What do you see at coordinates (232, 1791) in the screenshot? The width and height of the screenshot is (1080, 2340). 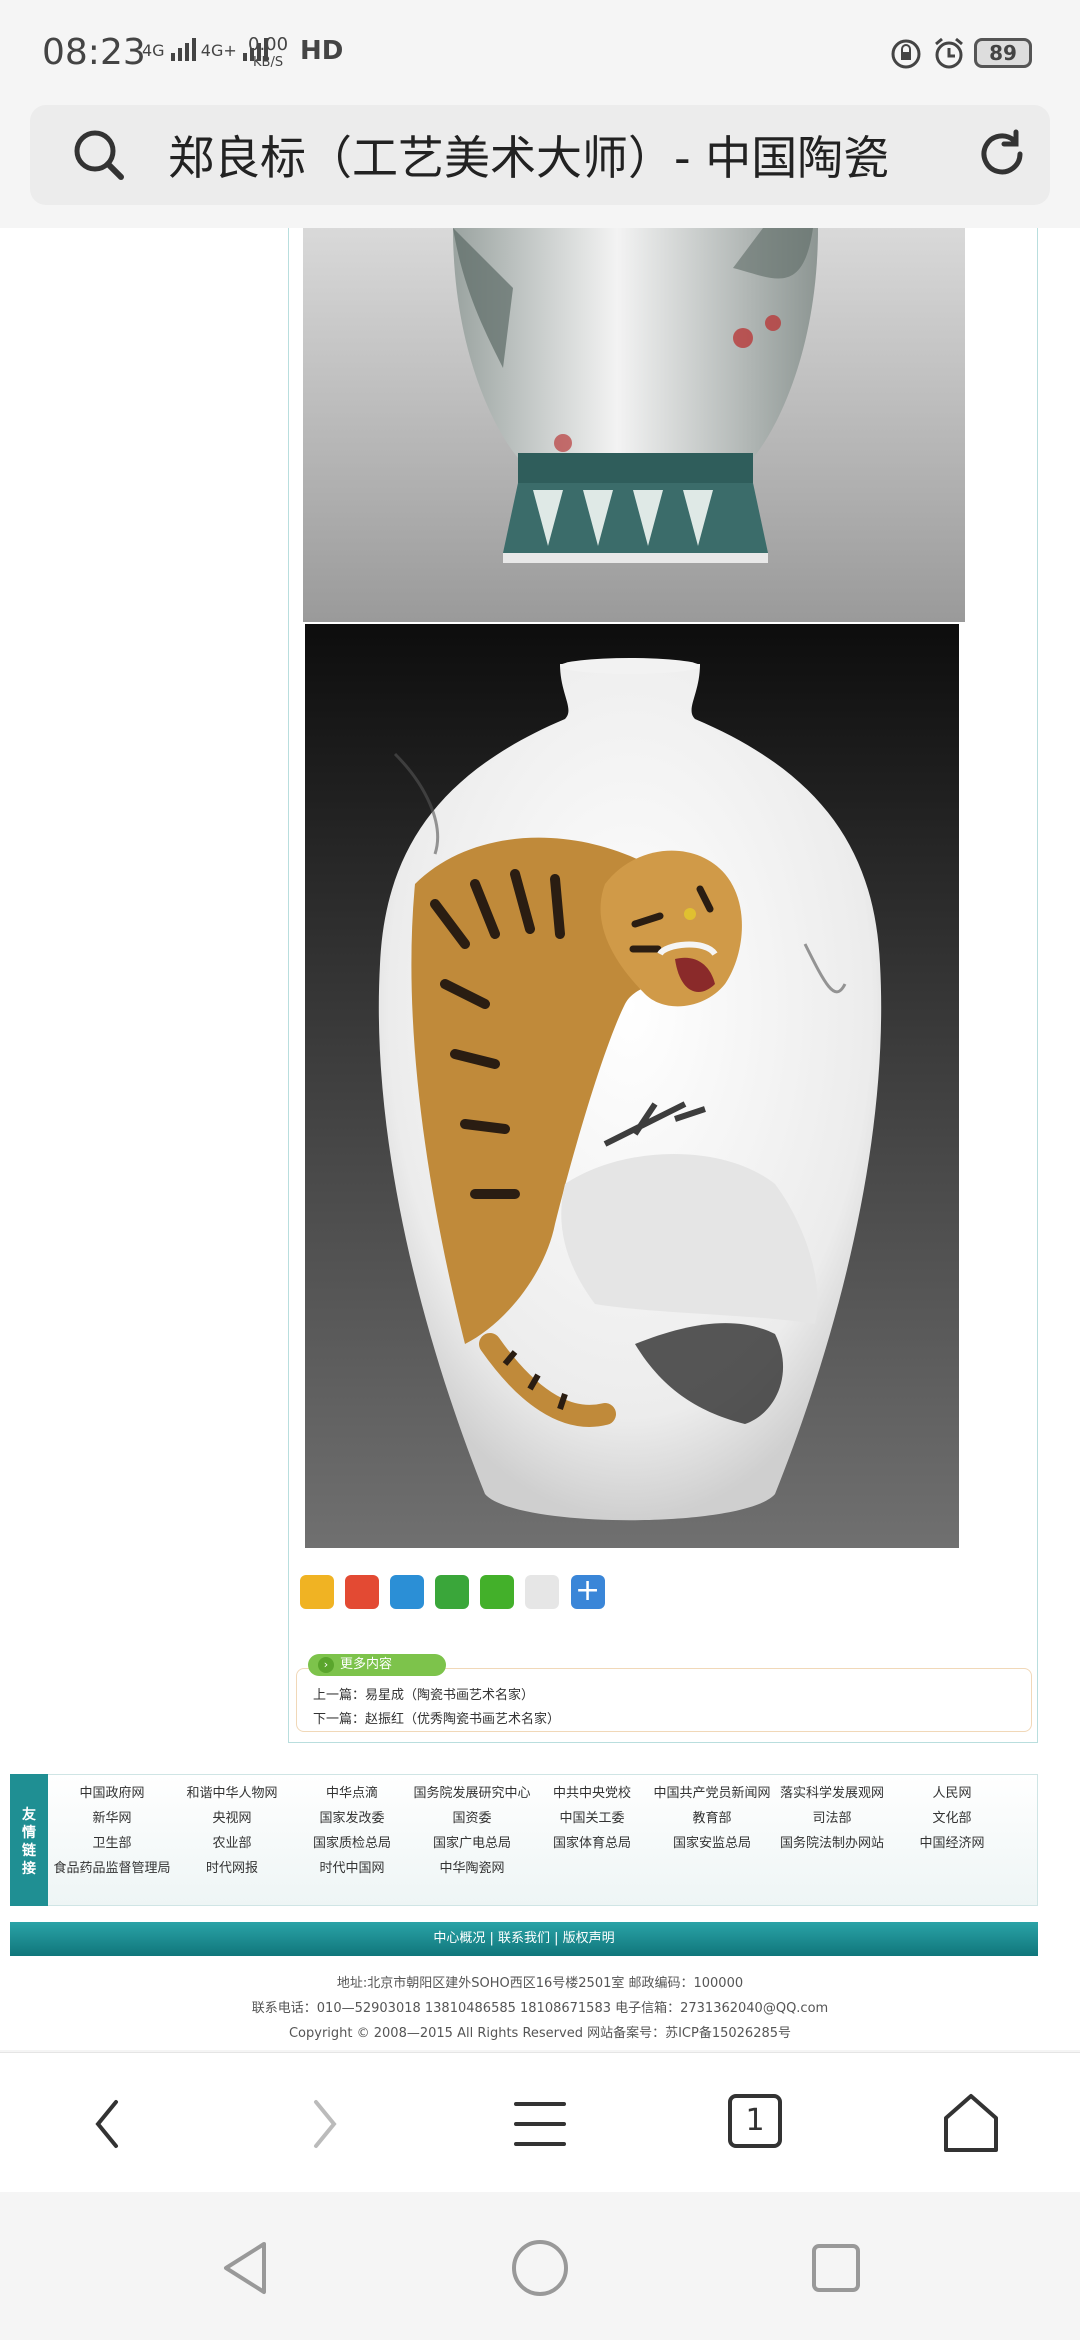 I see `friend-link: 和谐中华人物网` at bounding box center [232, 1791].